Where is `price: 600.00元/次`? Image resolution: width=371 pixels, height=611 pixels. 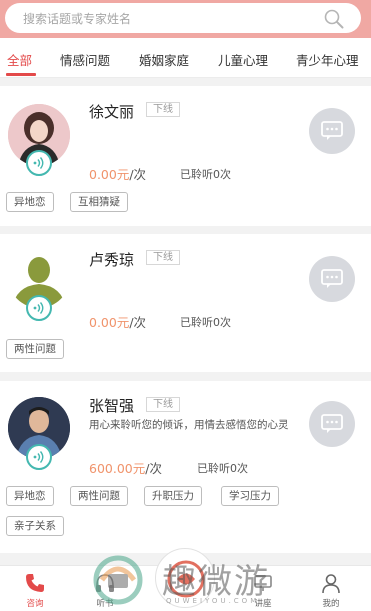 price: 600.00元/次 is located at coordinates (125, 467).